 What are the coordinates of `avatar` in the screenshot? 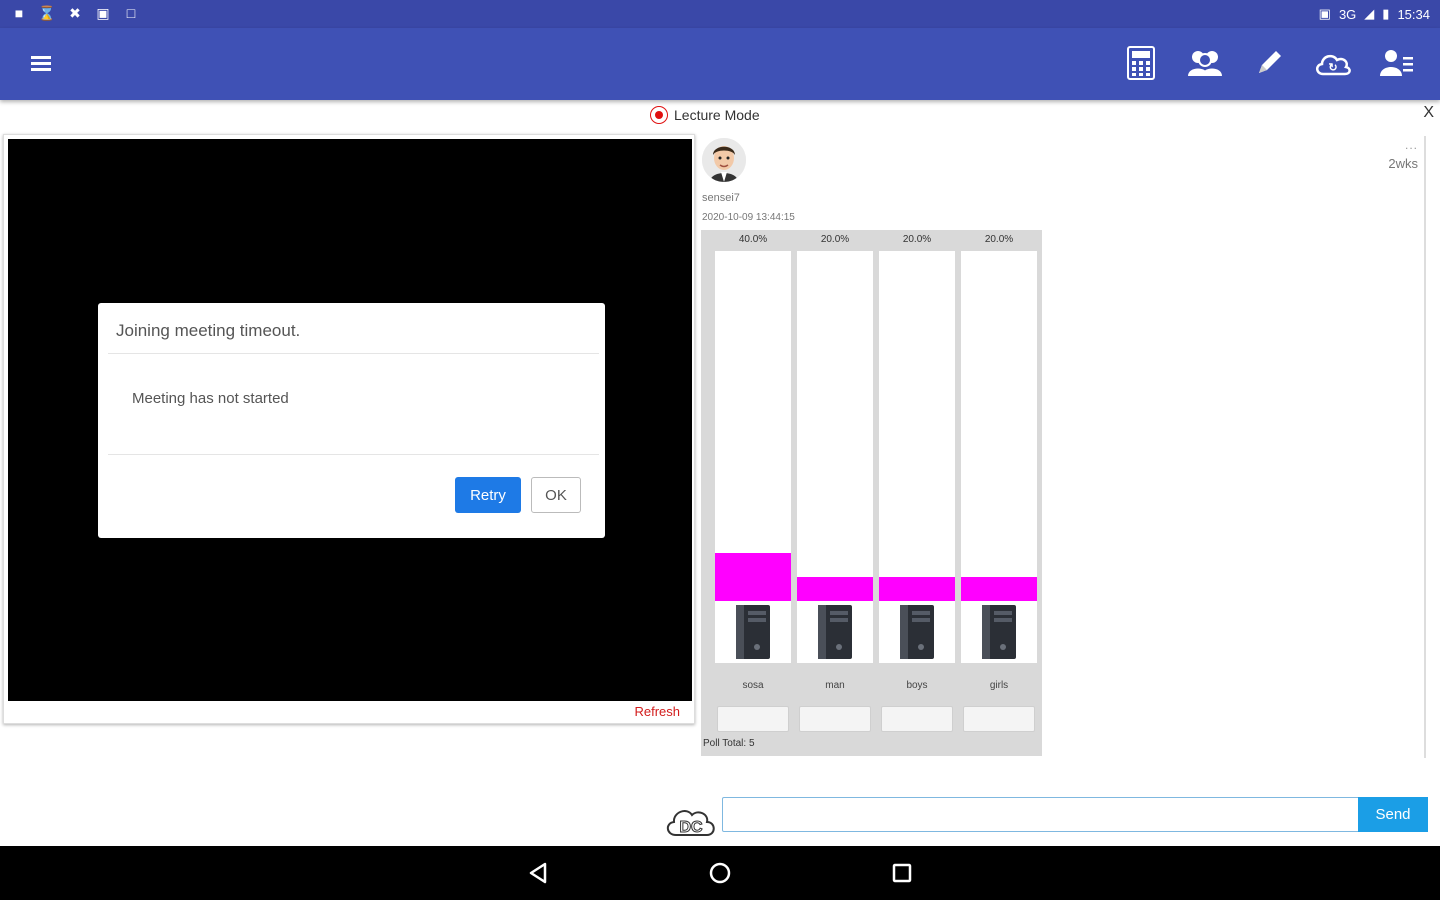 It's located at (724, 160).